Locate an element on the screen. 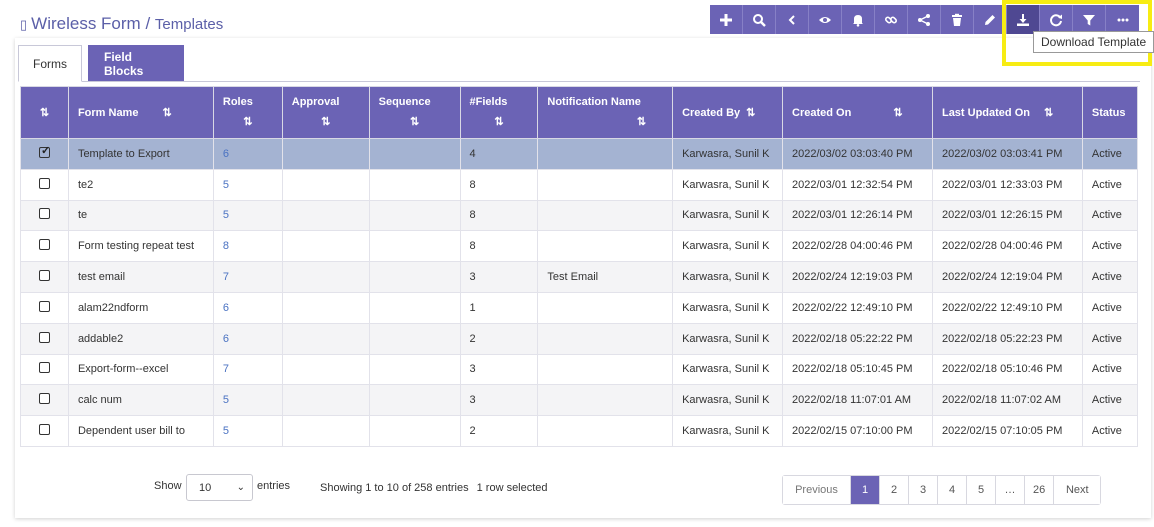  preview-button is located at coordinates (825, 19).